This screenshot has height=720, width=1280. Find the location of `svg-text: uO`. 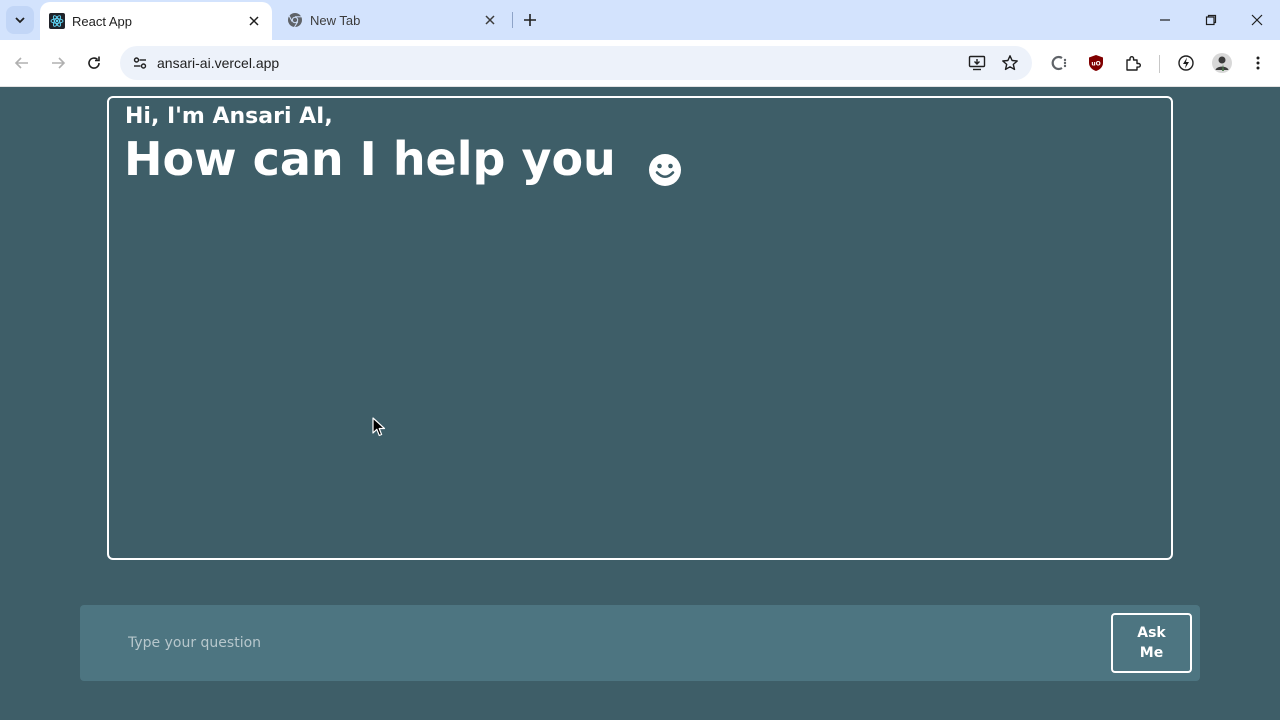

svg-text: uO is located at coordinates (1095, 64).